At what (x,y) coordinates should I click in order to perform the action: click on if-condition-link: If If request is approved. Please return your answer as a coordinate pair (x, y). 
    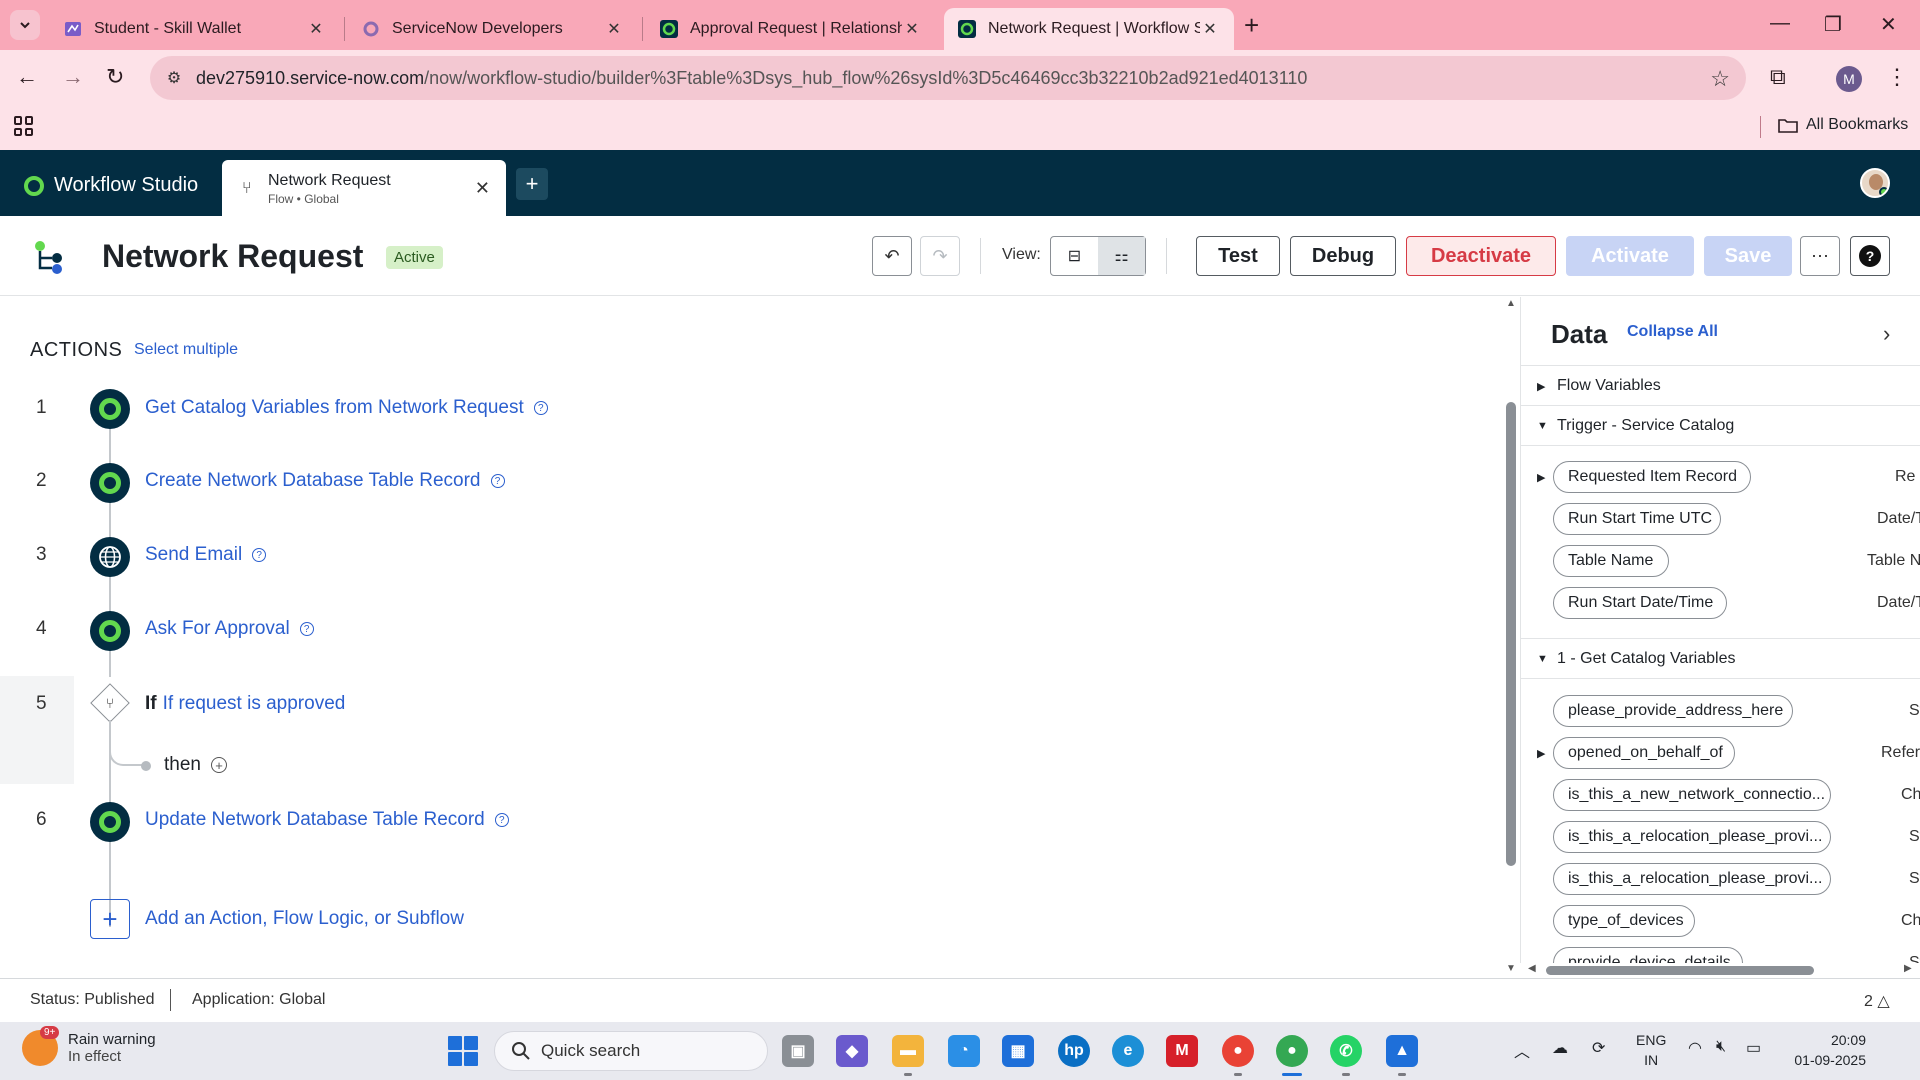
    Looking at the image, I should click on (245, 704).